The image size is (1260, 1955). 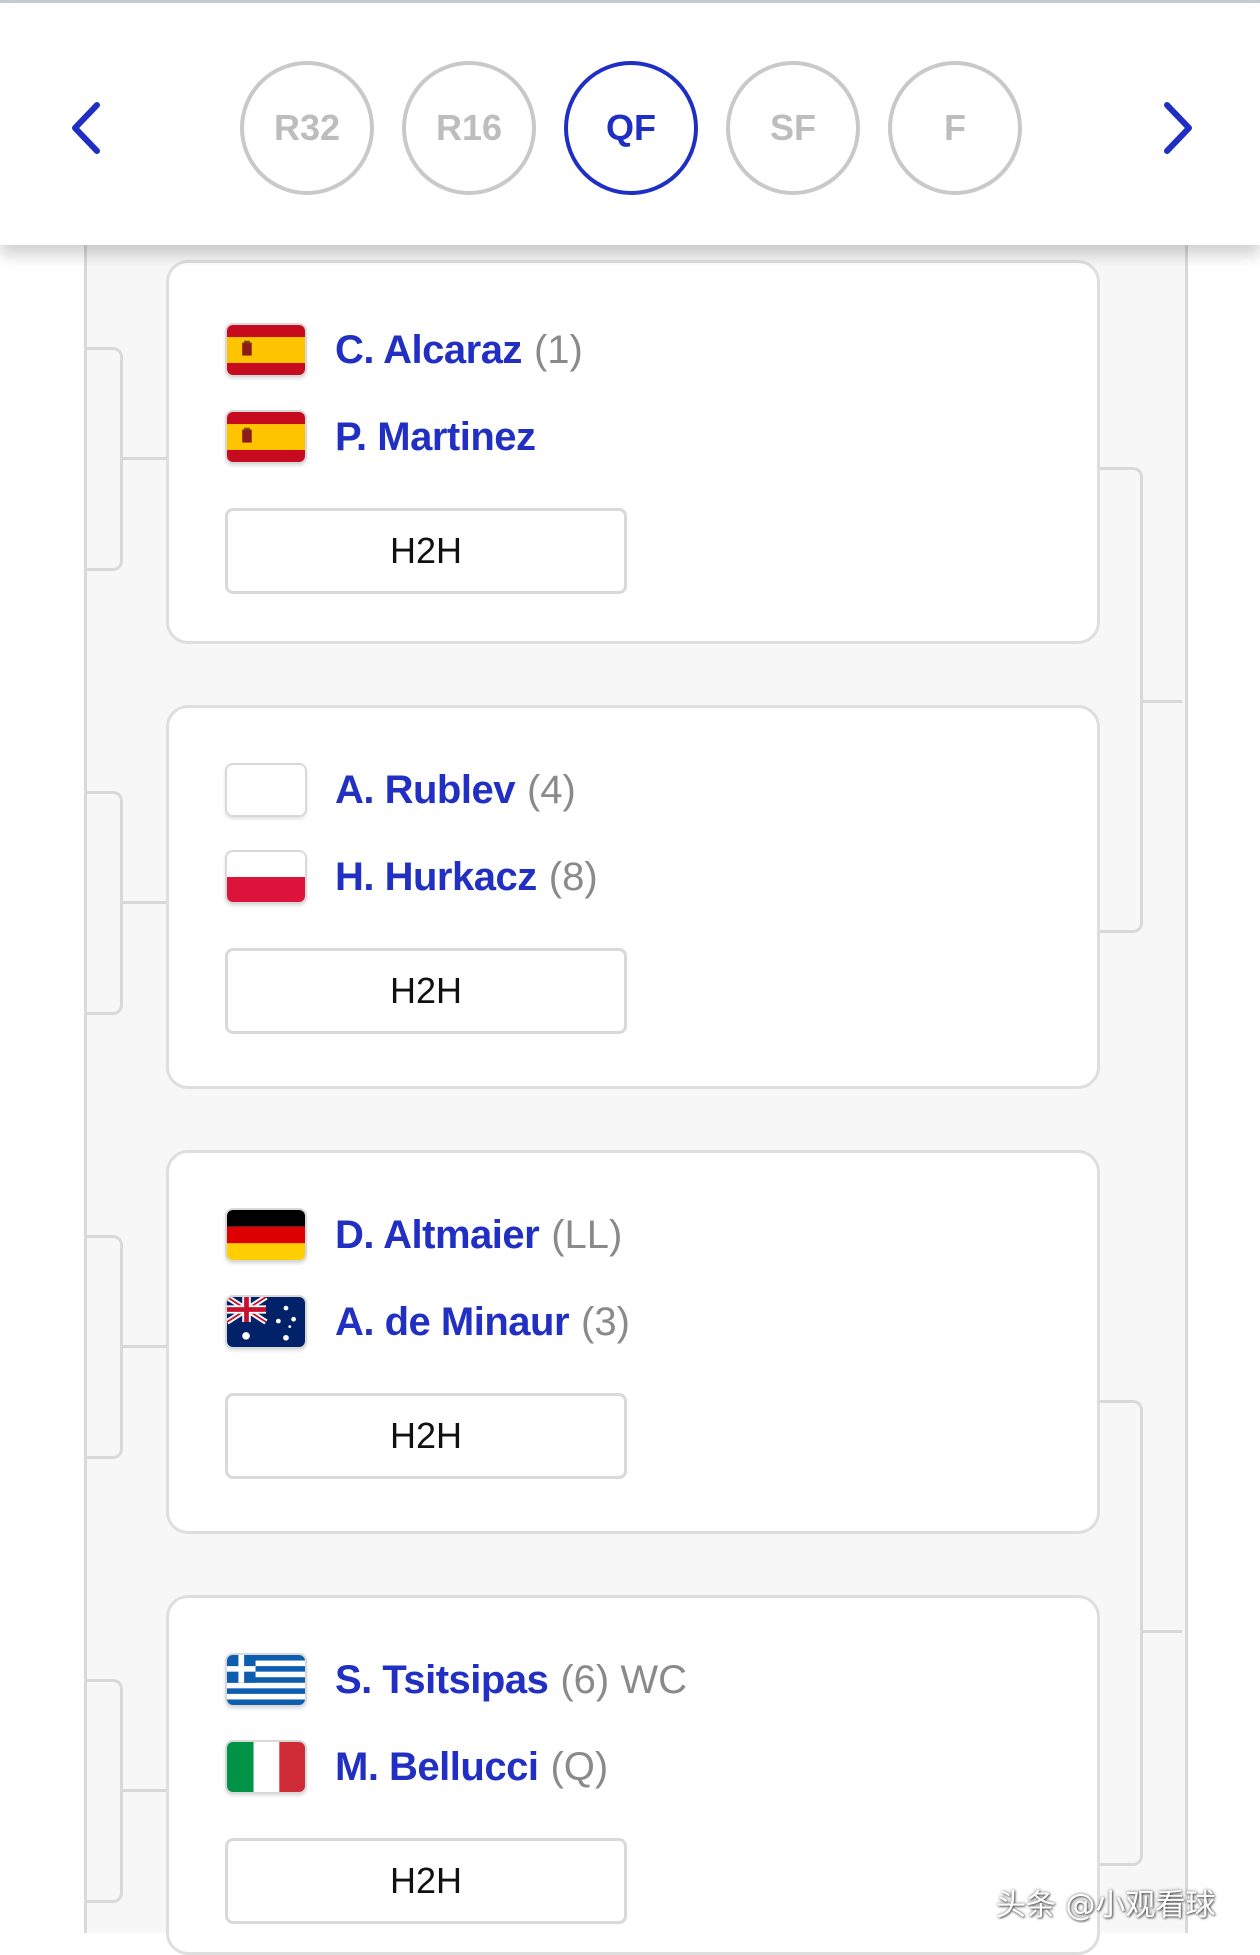 What do you see at coordinates (1106, 1905) in the screenshot?
I see `watermark: 头条 @小观看球` at bounding box center [1106, 1905].